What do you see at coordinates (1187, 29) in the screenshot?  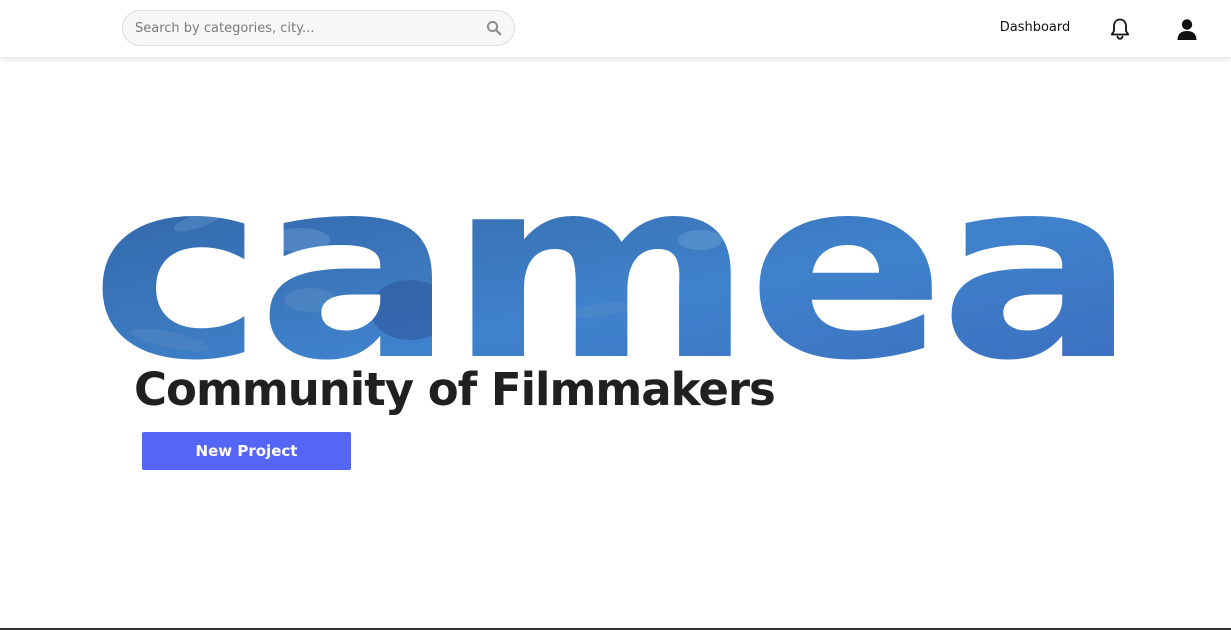 I see `user-icon` at bounding box center [1187, 29].